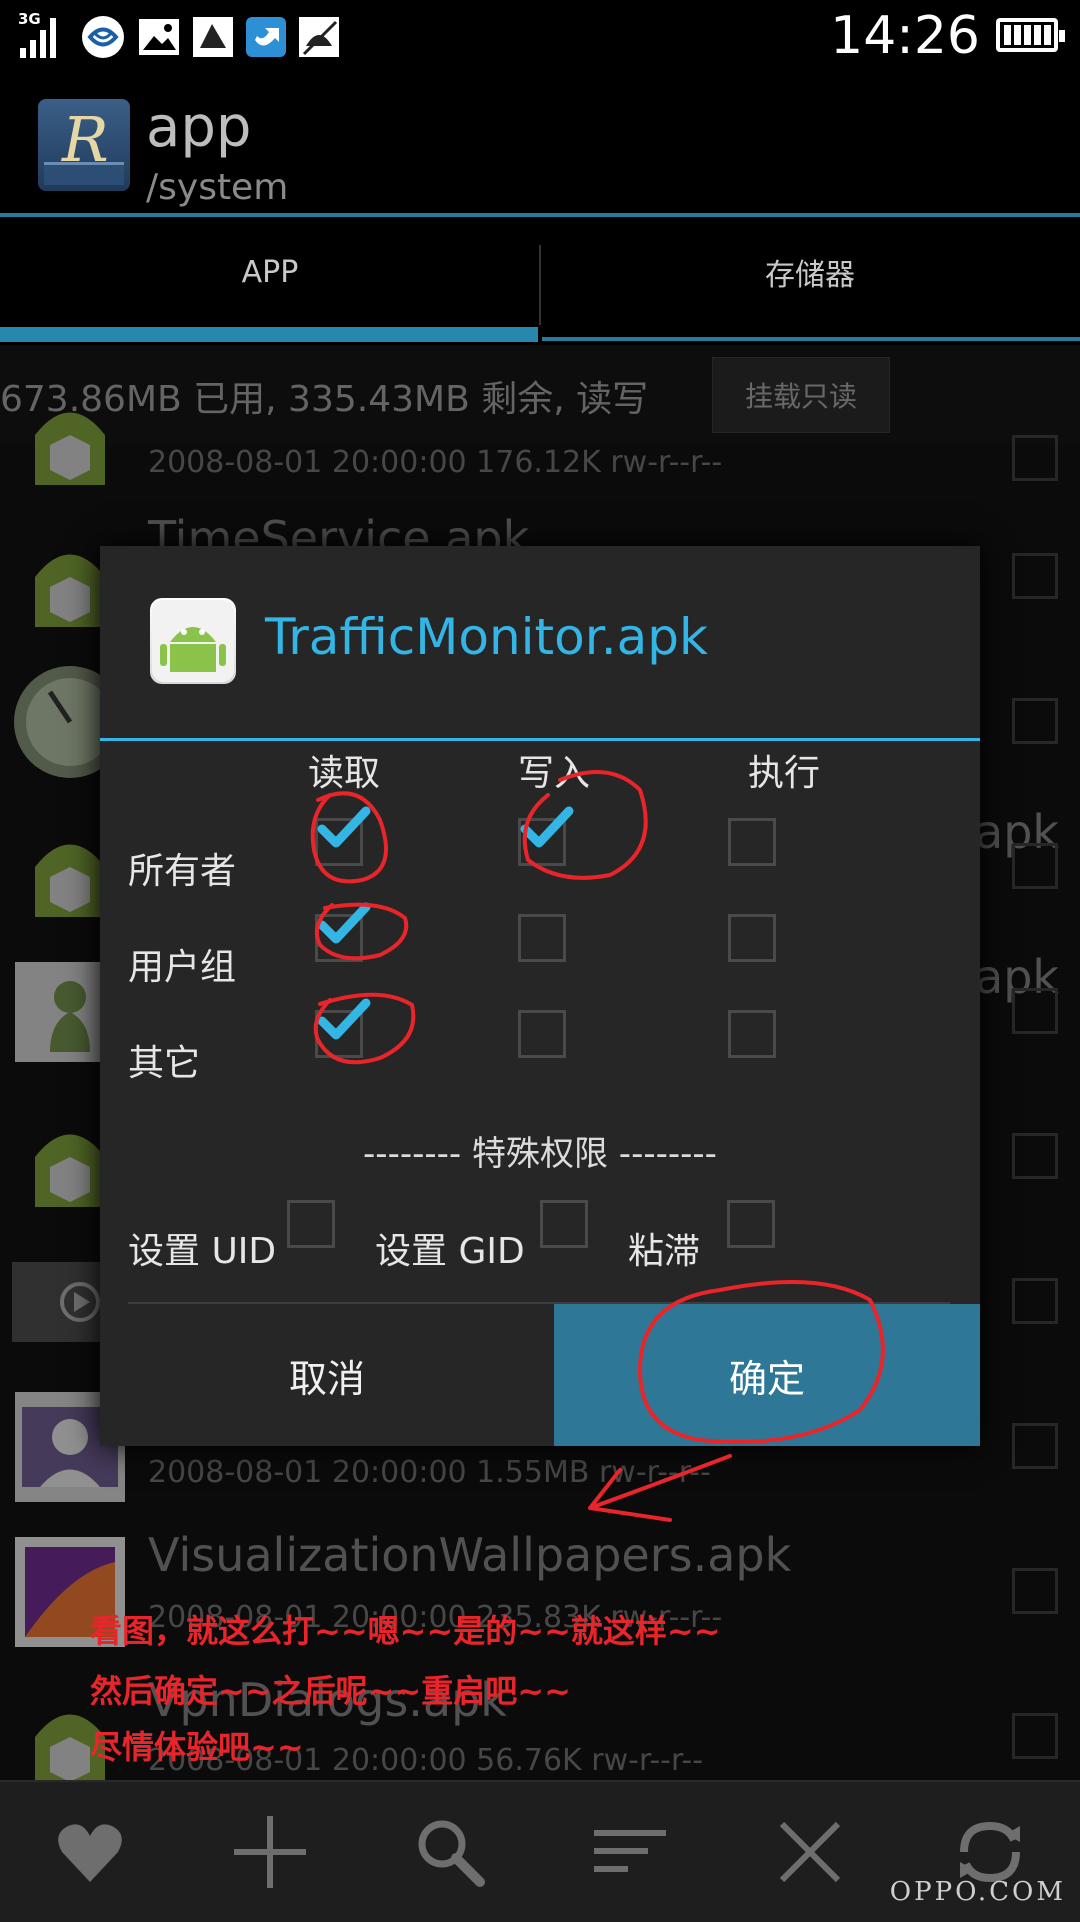 This screenshot has height=1922, width=1080. I want to click on close-icon, so click(810, 1852).